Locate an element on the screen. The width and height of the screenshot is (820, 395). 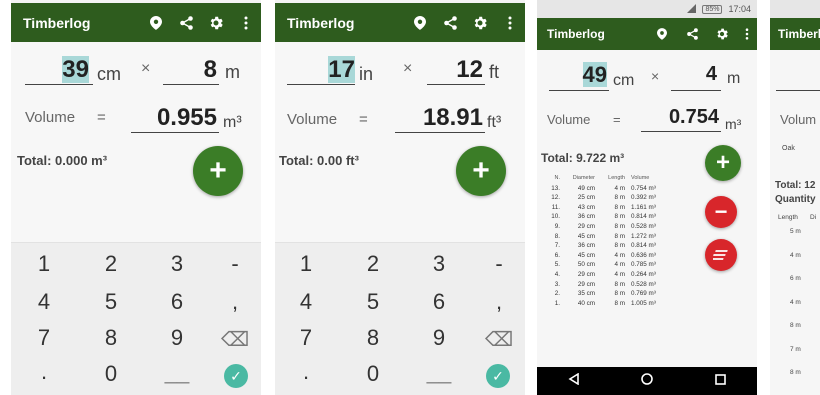
length-input: 4 is located at coordinates (697, 74).